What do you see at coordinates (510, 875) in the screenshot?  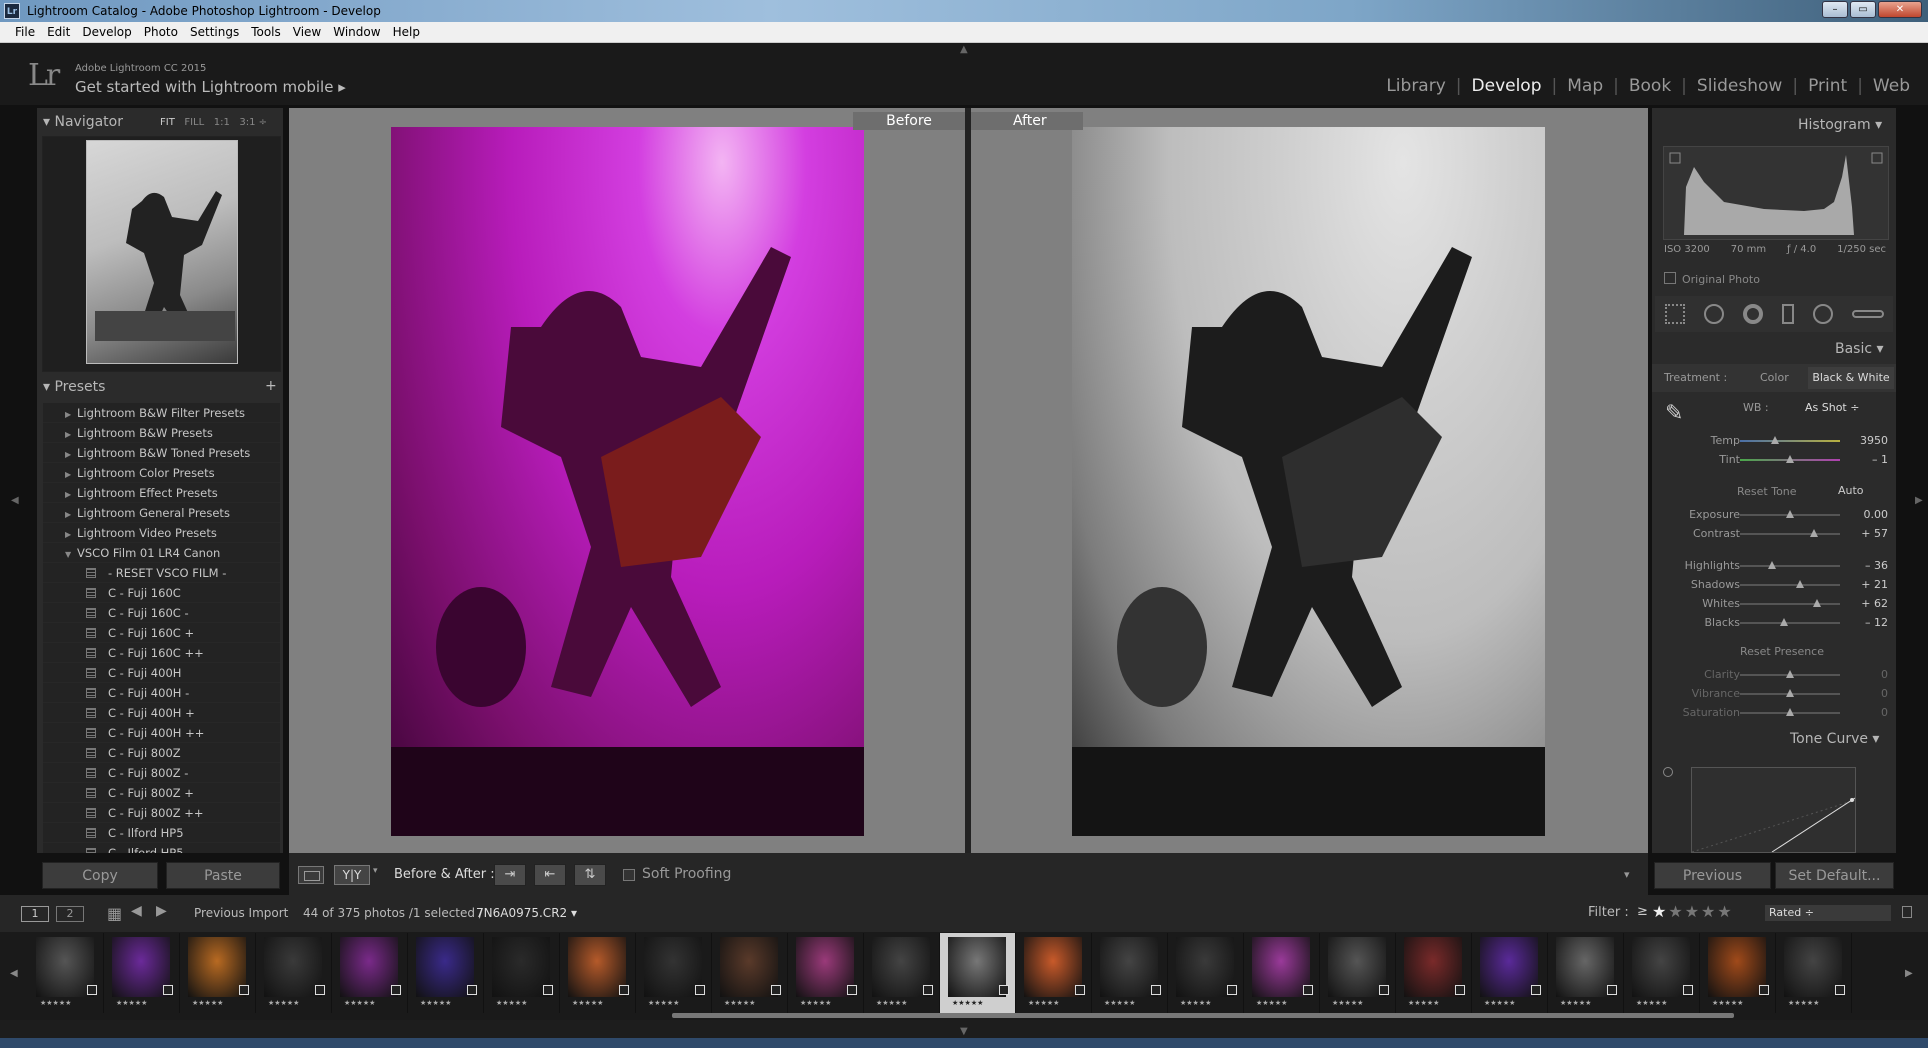 I see `copy-before-to-after-button: ⇥` at bounding box center [510, 875].